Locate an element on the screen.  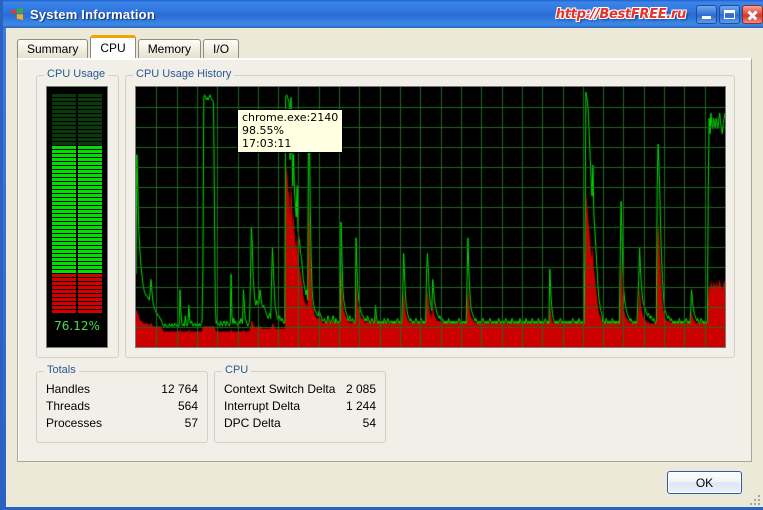
totals-handles-label: Handles is located at coordinates (68, 389).